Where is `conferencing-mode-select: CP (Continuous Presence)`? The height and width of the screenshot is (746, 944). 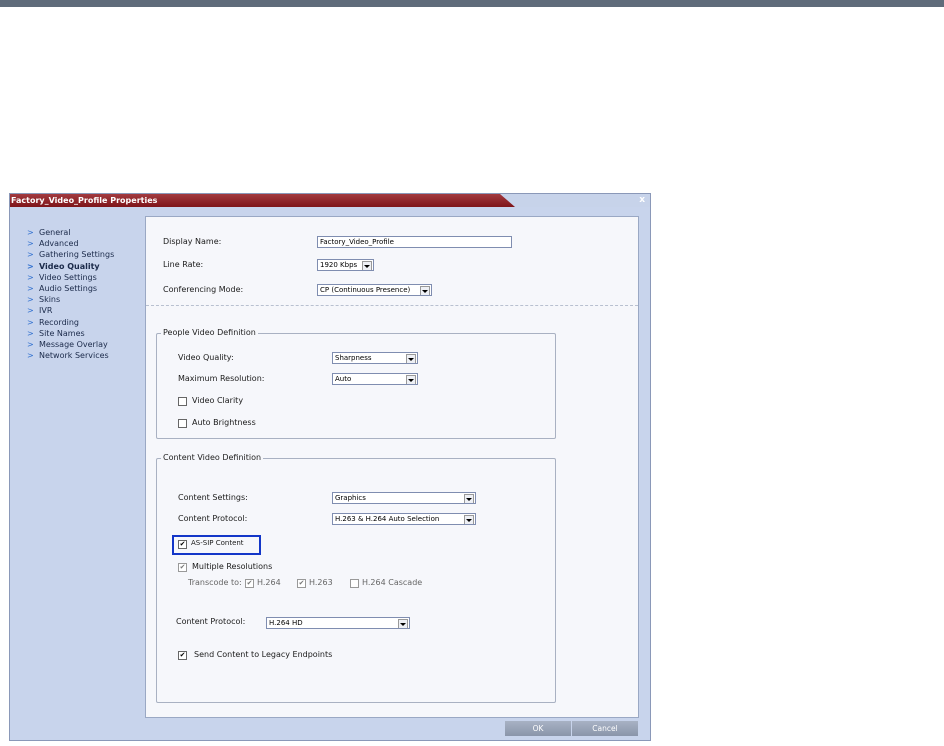 conferencing-mode-select: CP (Continuous Presence) is located at coordinates (374, 290).